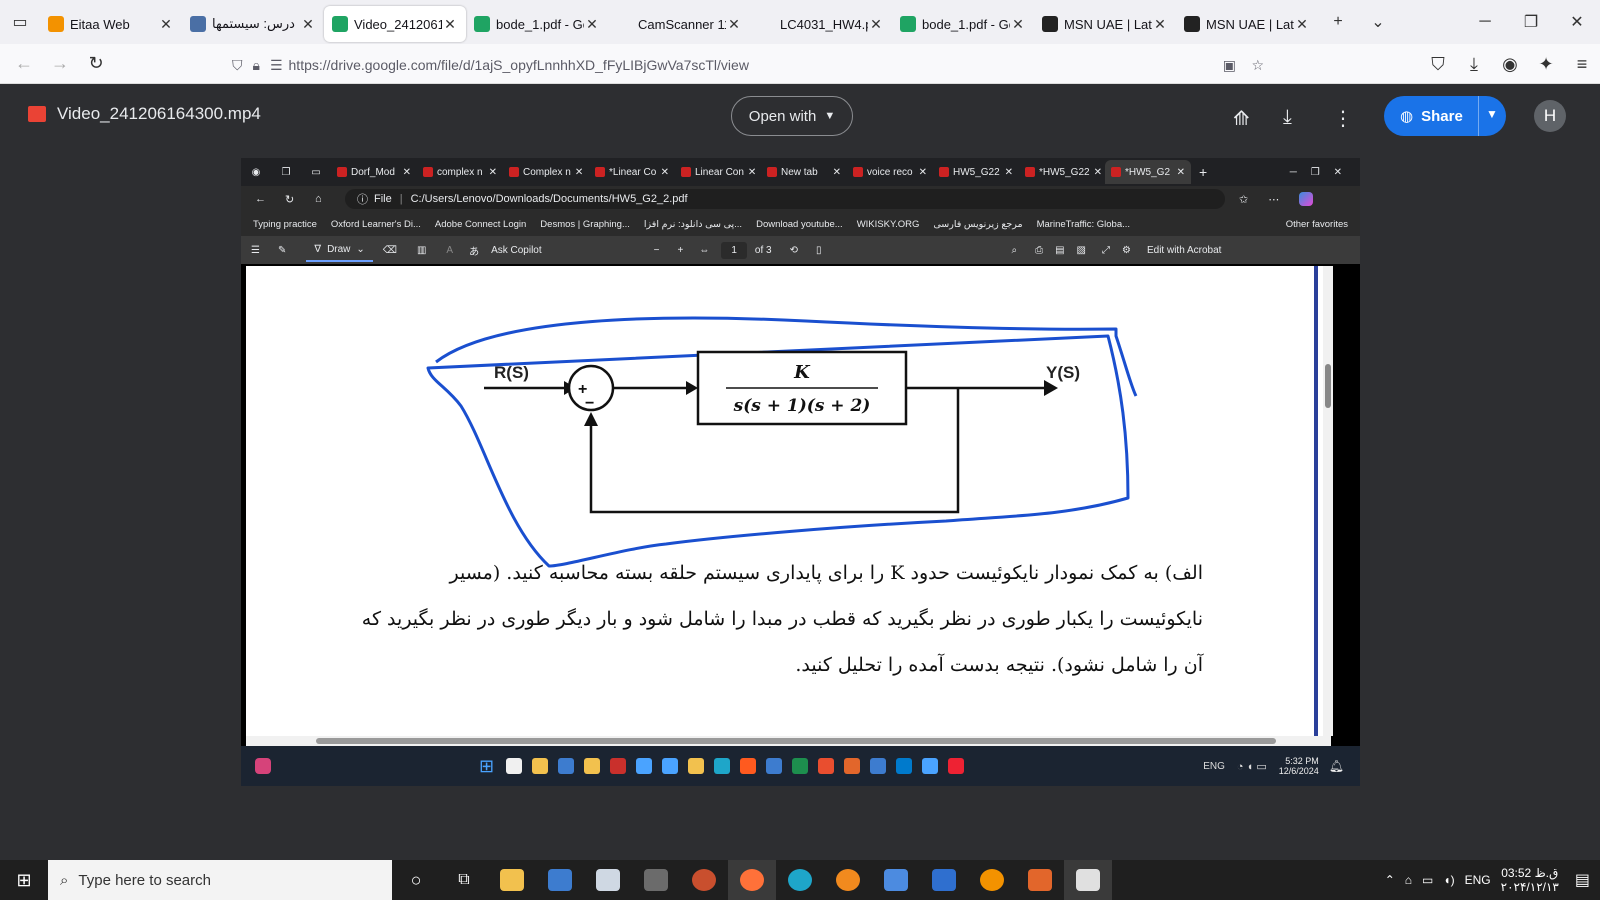 The width and height of the screenshot is (1600, 900). What do you see at coordinates (486, 766) in the screenshot?
I see `inner-start-icon: ⊞` at bounding box center [486, 766].